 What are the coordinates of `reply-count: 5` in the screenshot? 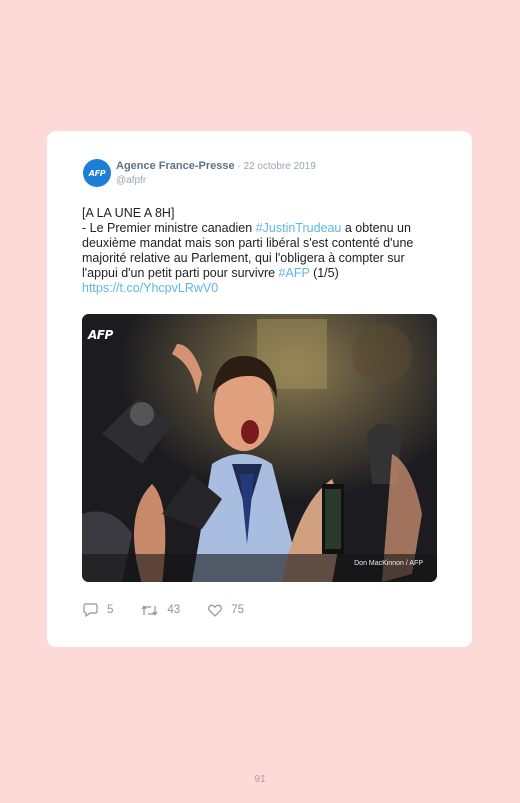 It's located at (110, 610).